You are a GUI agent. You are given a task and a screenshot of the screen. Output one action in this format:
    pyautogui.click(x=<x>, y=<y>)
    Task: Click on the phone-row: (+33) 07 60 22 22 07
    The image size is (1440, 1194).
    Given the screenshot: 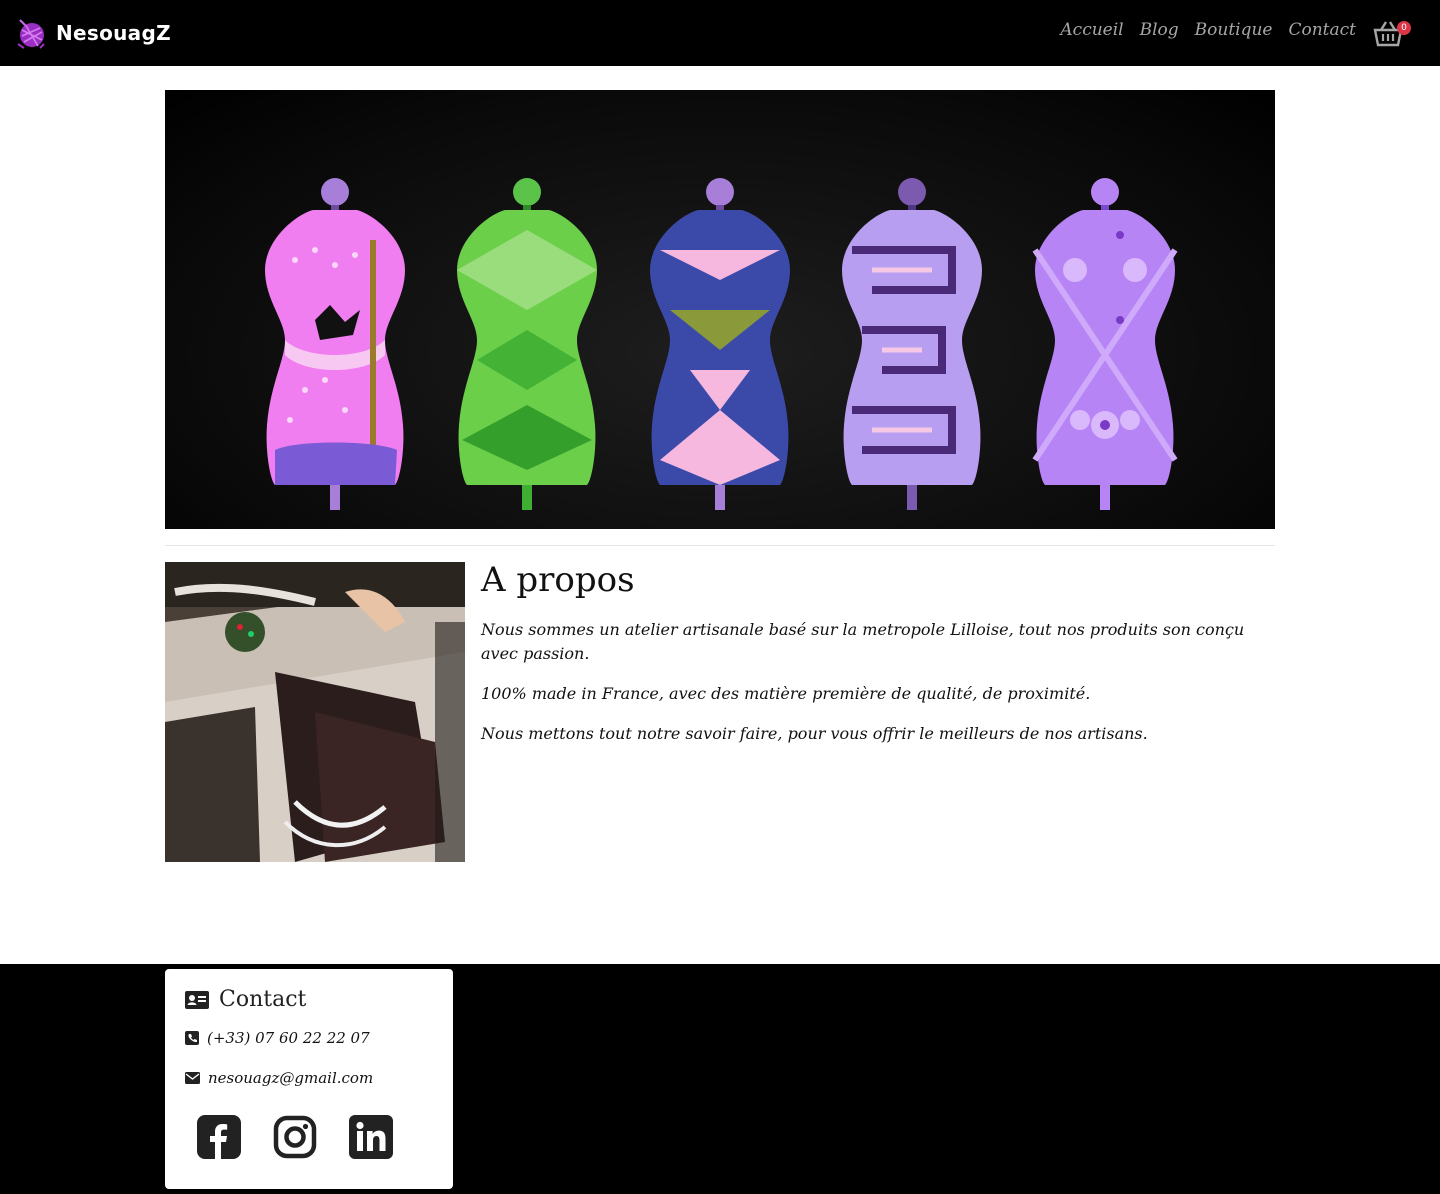 What is the action you would take?
    pyautogui.click(x=277, y=1038)
    